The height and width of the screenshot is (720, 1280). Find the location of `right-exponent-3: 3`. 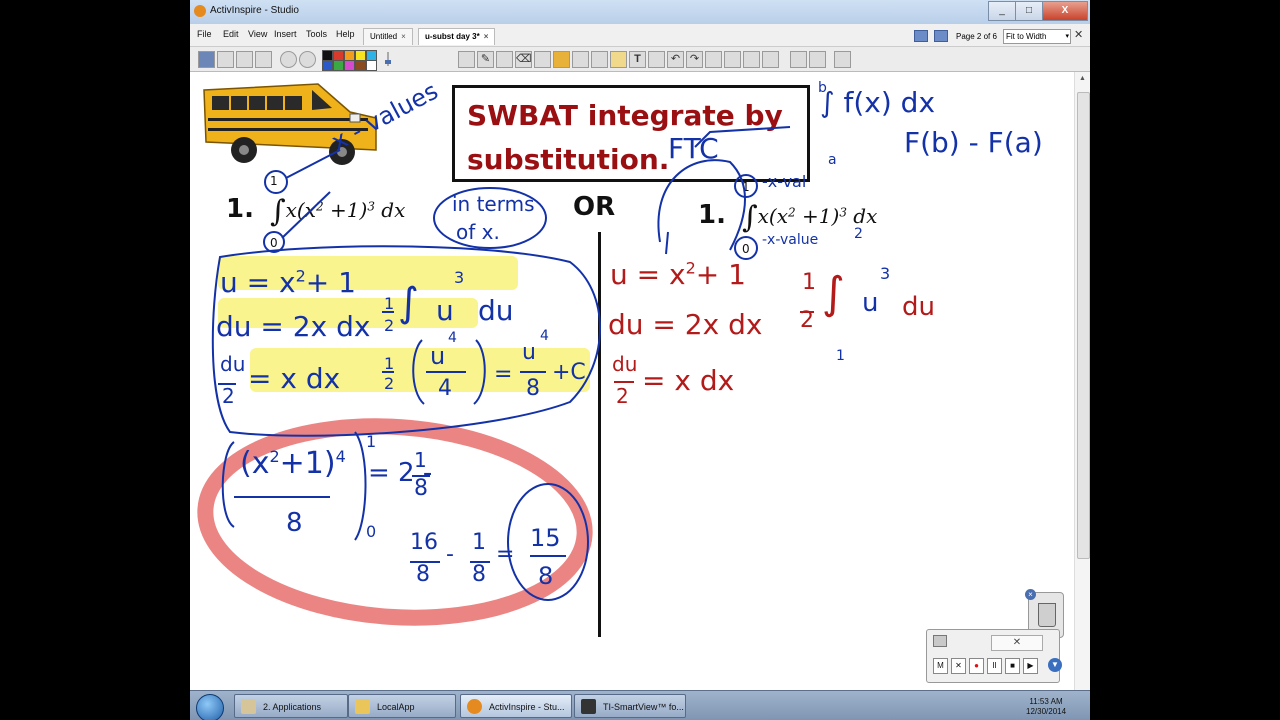

right-exponent-3: 3 is located at coordinates (885, 273).